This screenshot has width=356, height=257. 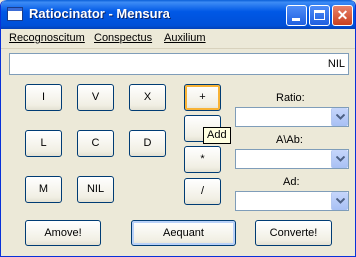 What do you see at coordinates (43, 97) in the screenshot?
I see `numeral-button-i: I` at bounding box center [43, 97].